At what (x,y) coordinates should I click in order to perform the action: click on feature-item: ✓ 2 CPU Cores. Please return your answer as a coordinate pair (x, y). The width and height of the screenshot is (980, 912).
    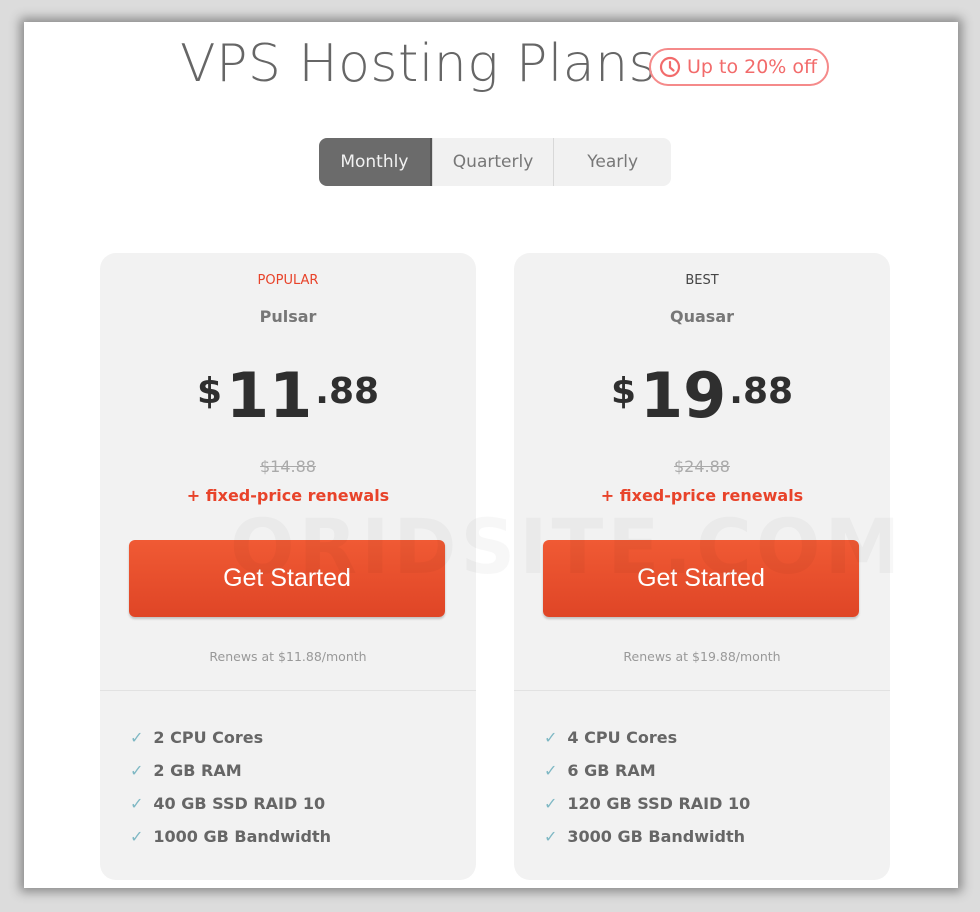
    Looking at the image, I should click on (230, 737).